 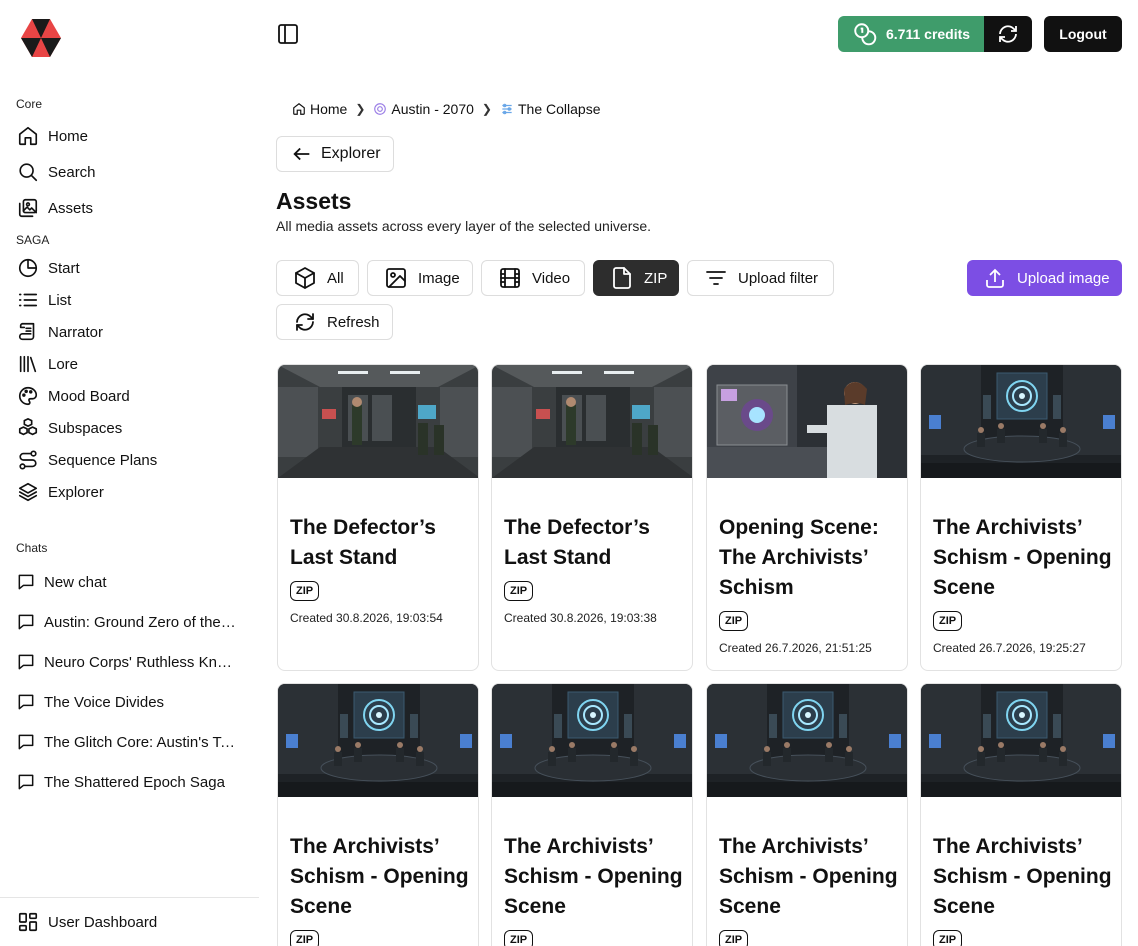 What do you see at coordinates (314, 201) in the screenshot?
I see `page-title: Assets` at bounding box center [314, 201].